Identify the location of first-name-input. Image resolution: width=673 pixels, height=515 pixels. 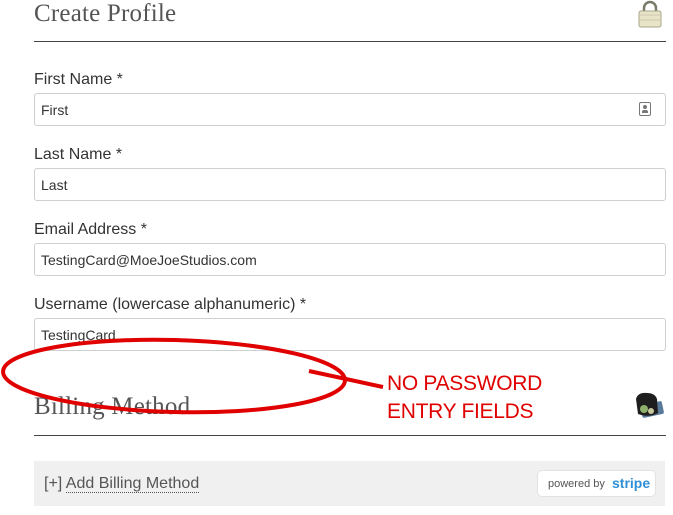
(328, 109).